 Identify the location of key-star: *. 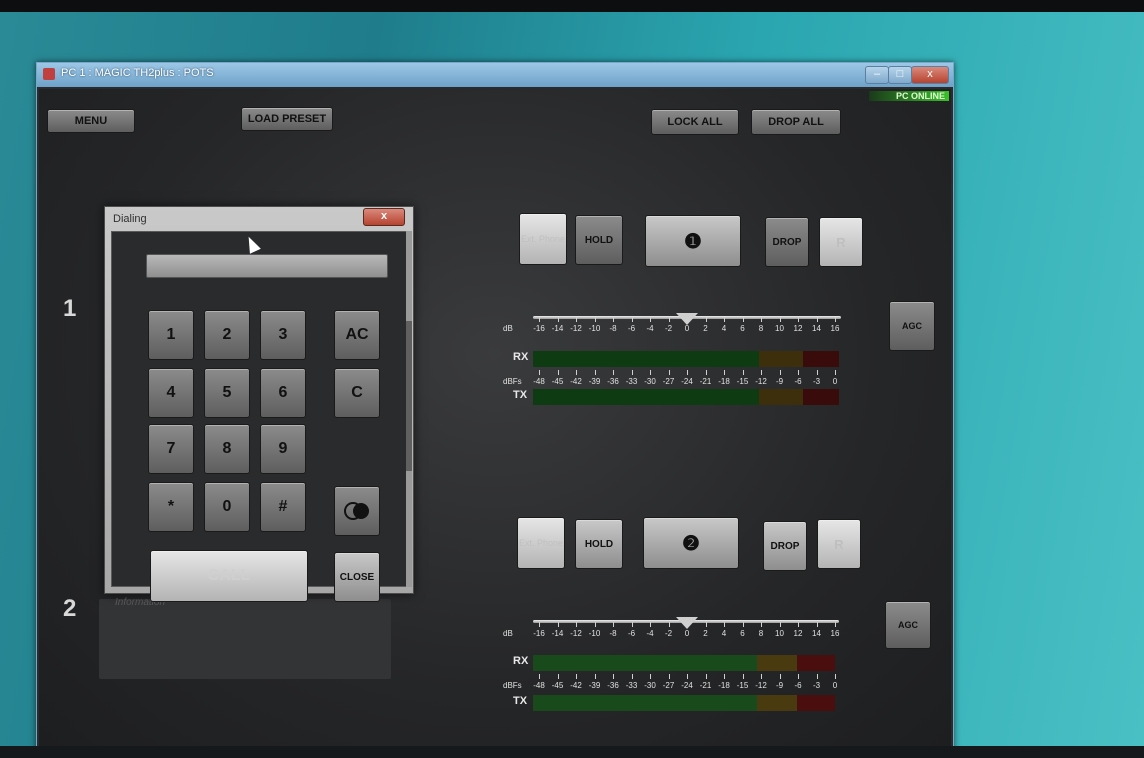
(171, 507).